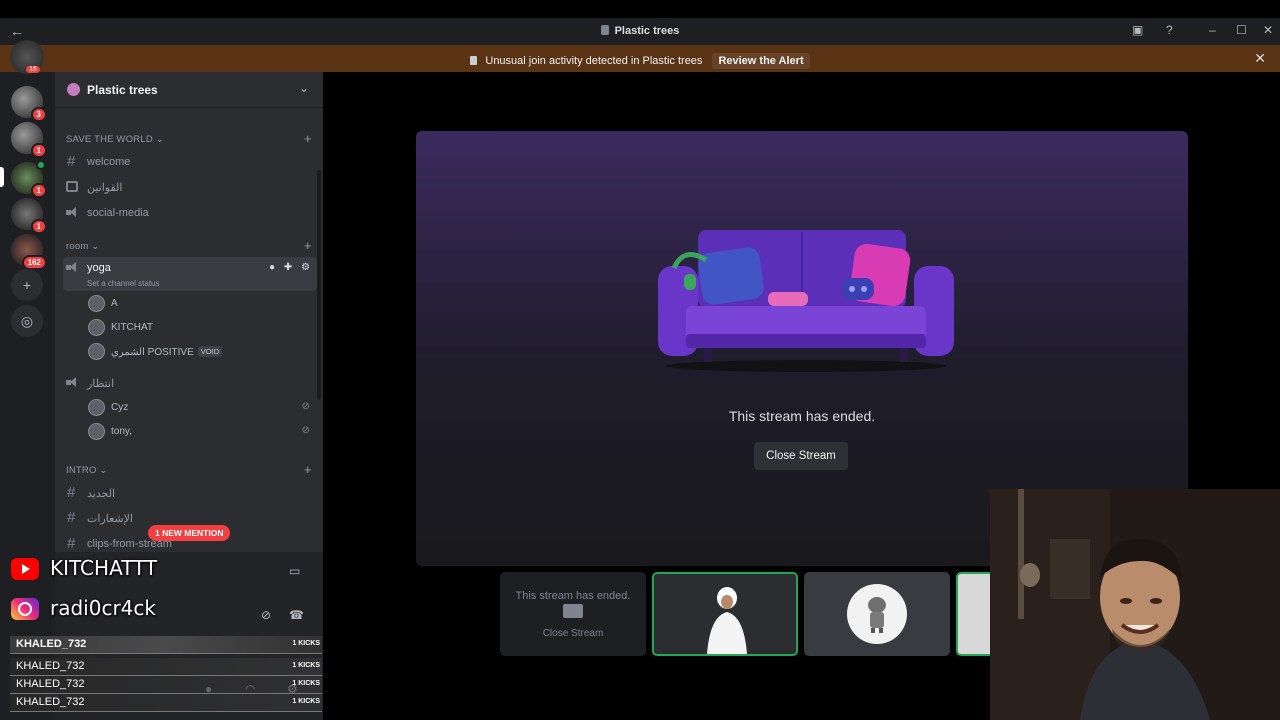 The height and width of the screenshot is (720, 1280). Describe the element at coordinates (210, 351) in the screenshot. I see `user-tag: VOID` at that location.